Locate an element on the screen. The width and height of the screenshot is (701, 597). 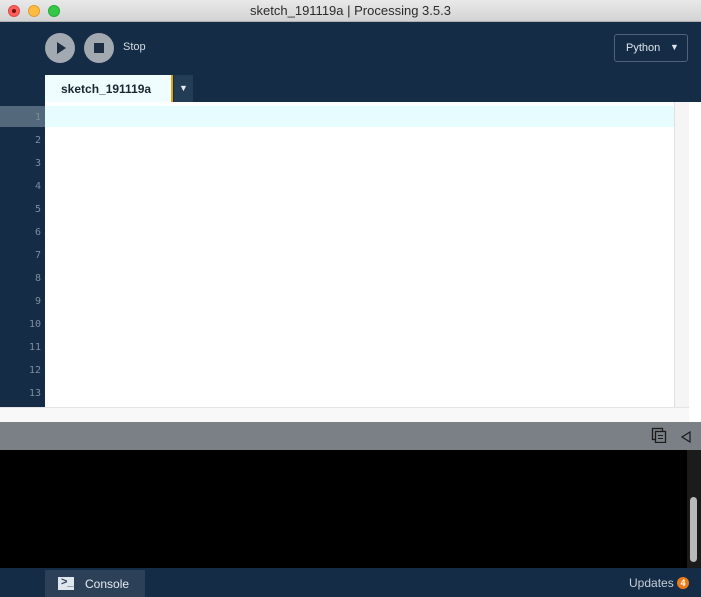
stop-button is located at coordinates (99, 48).